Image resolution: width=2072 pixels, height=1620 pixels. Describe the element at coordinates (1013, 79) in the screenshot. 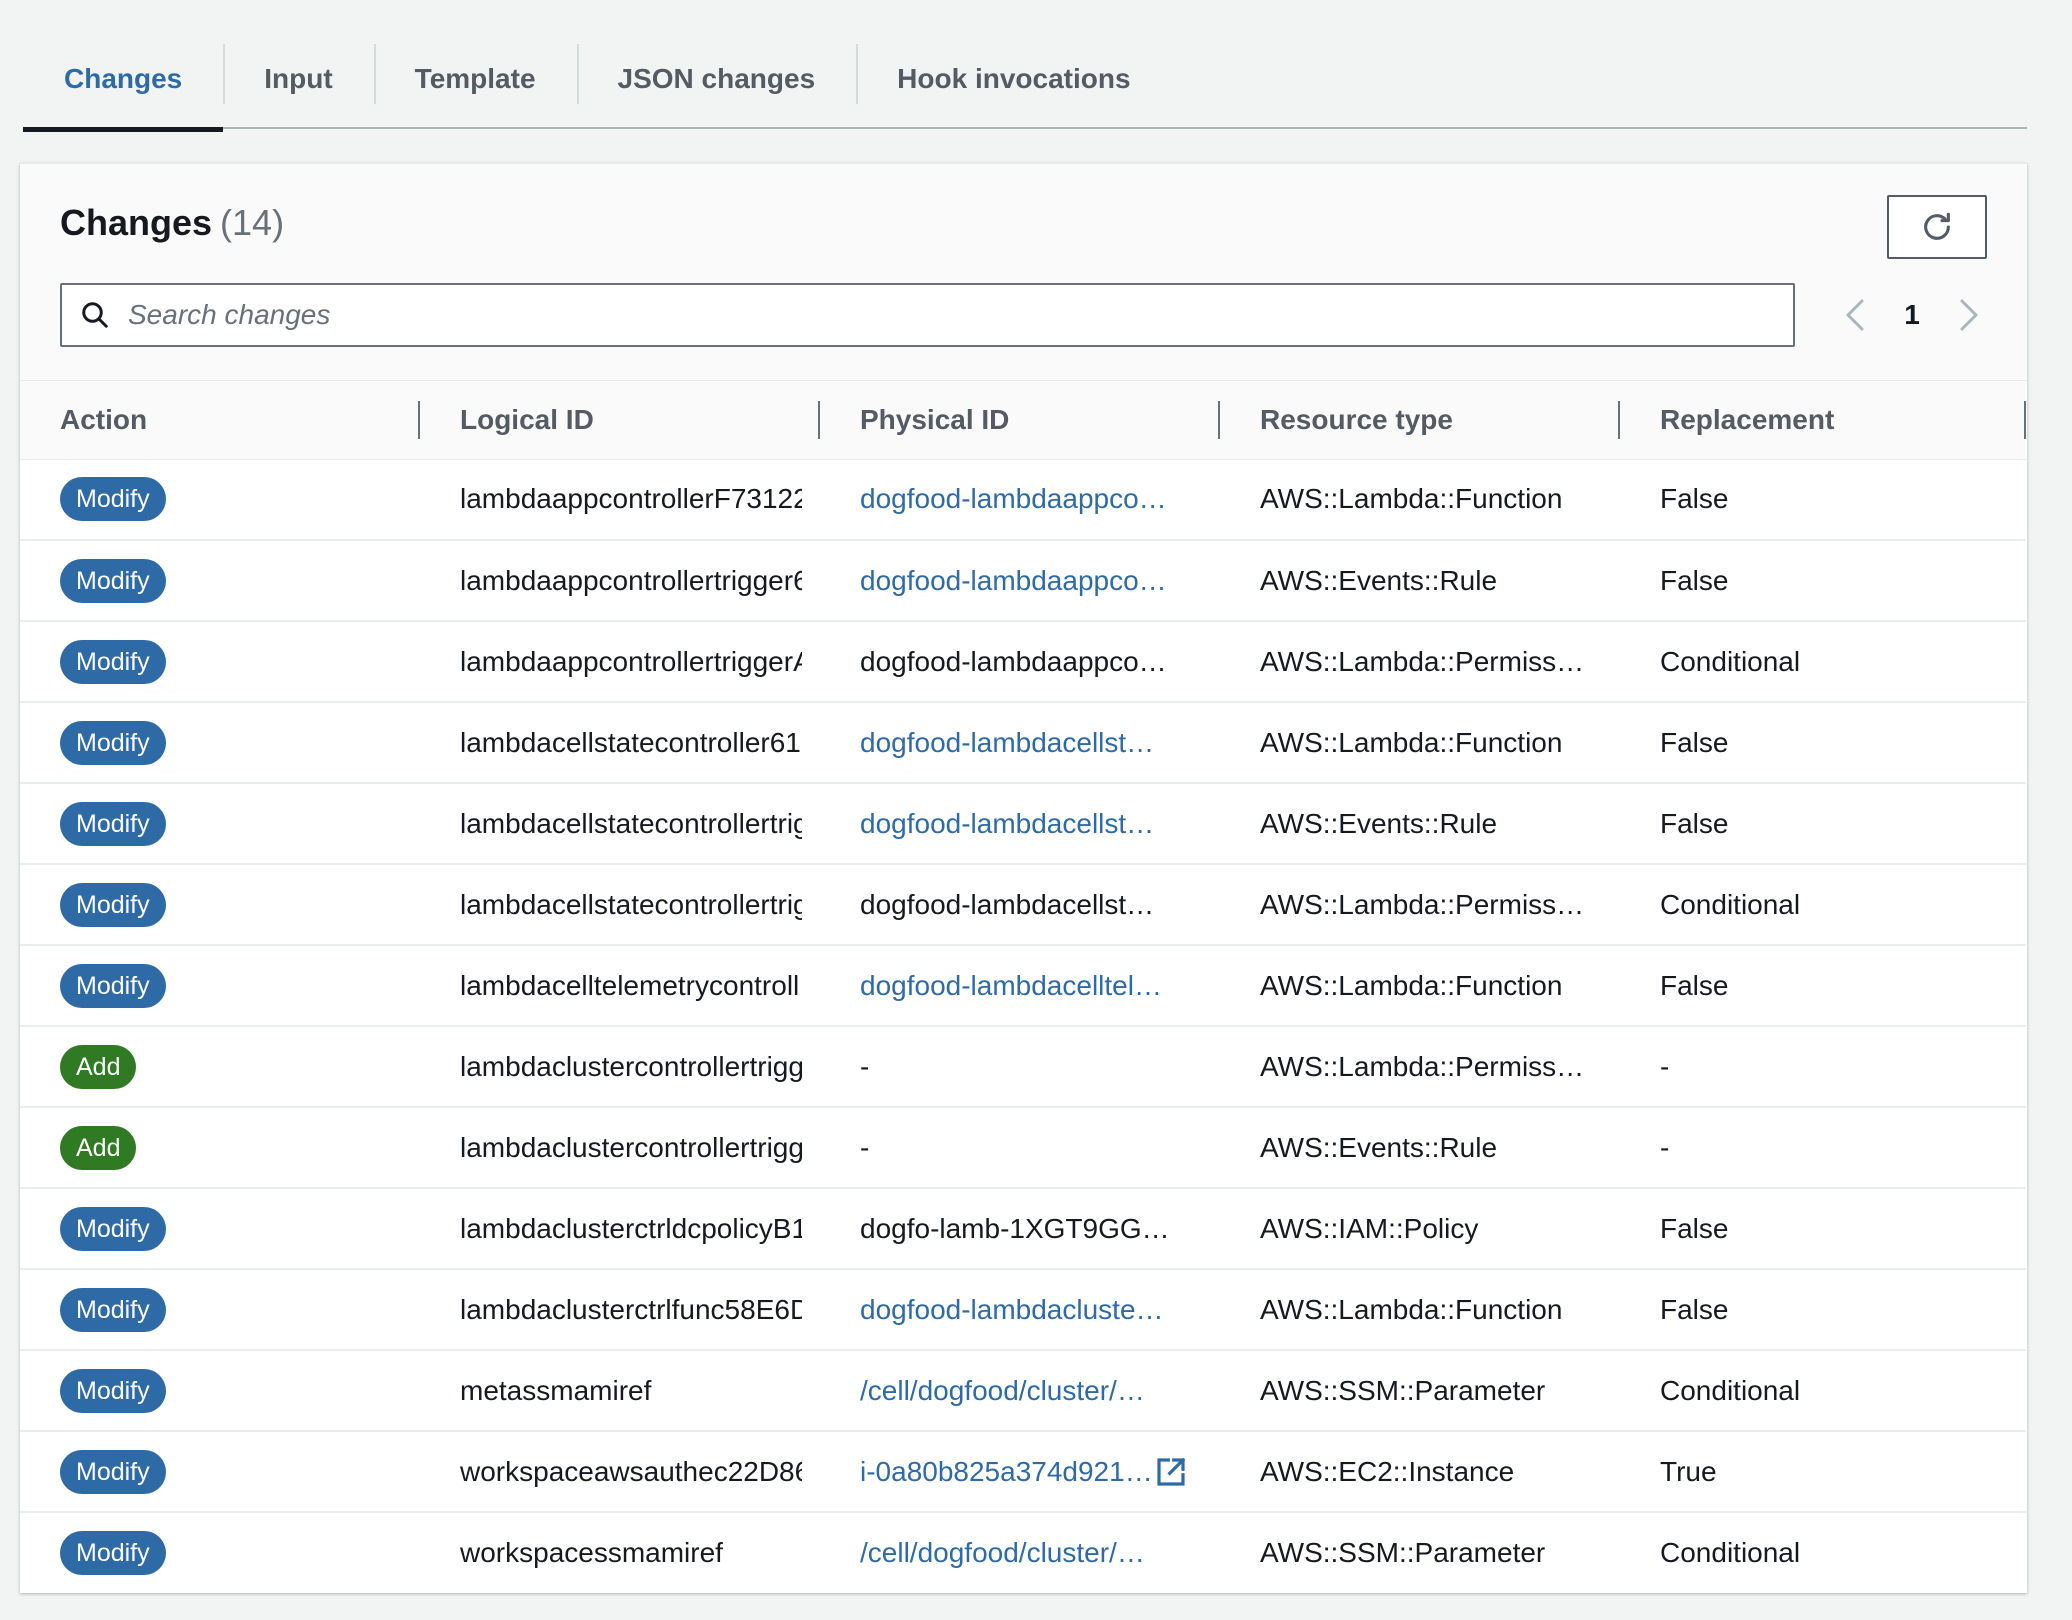

I see `tab-hook-invocations: Hook invocations` at that location.